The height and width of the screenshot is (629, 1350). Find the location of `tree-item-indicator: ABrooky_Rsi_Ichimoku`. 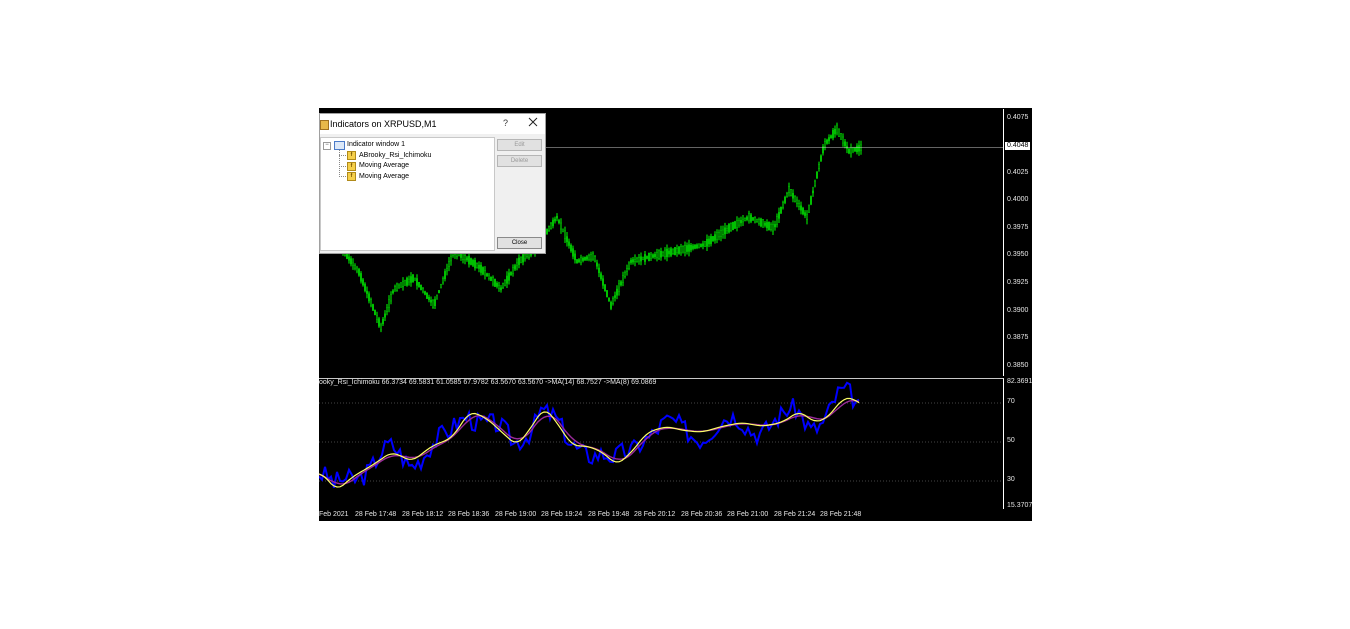

tree-item-indicator: ABrooky_Rsi_Ichimoku is located at coordinates (395, 155).